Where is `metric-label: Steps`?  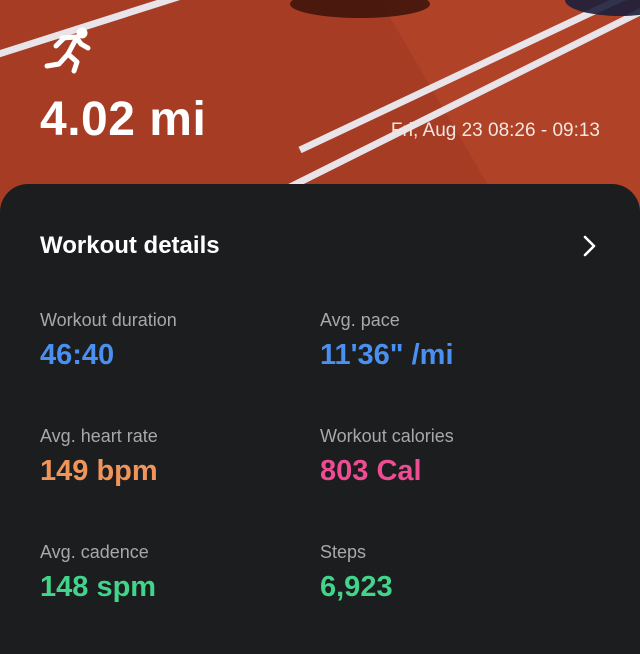
metric-label: Steps is located at coordinates (343, 552).